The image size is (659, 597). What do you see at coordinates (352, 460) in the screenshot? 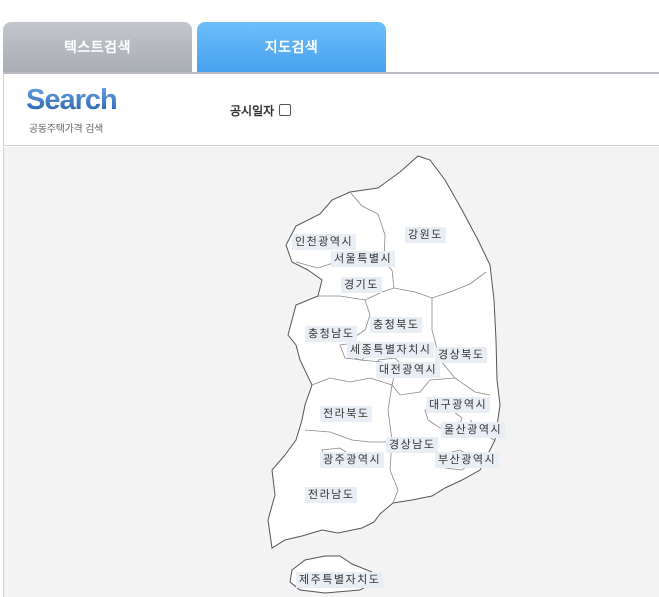
I see `region-gwangju: 광주광역시` at bounding box center [352, 460].